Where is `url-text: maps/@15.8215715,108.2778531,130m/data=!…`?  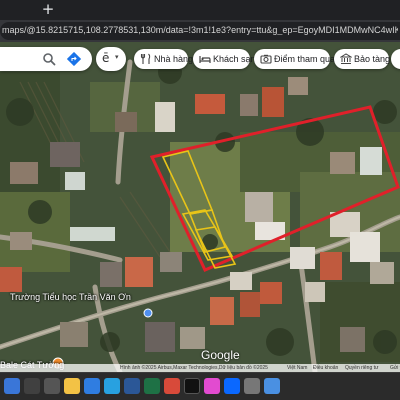
url-text: maps/@15.8215715,108.2778531,130m/data=!… is located at coordinates (200, 30).